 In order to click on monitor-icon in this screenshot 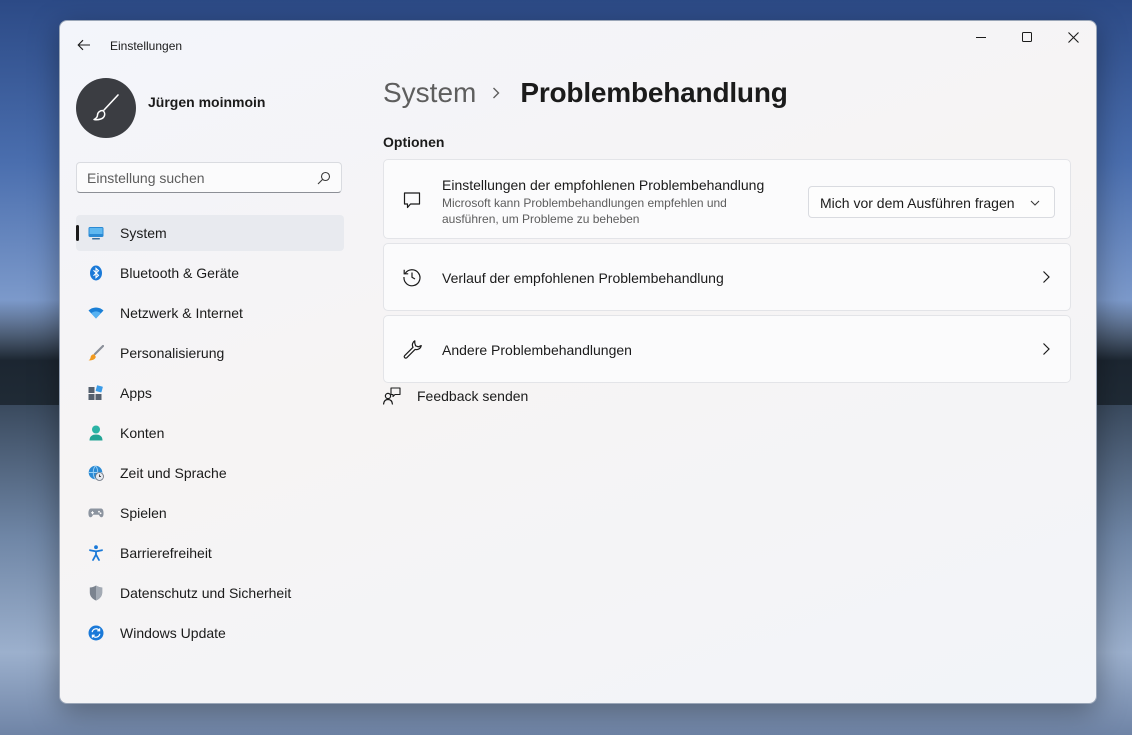, I will do `click(96, 233)`.